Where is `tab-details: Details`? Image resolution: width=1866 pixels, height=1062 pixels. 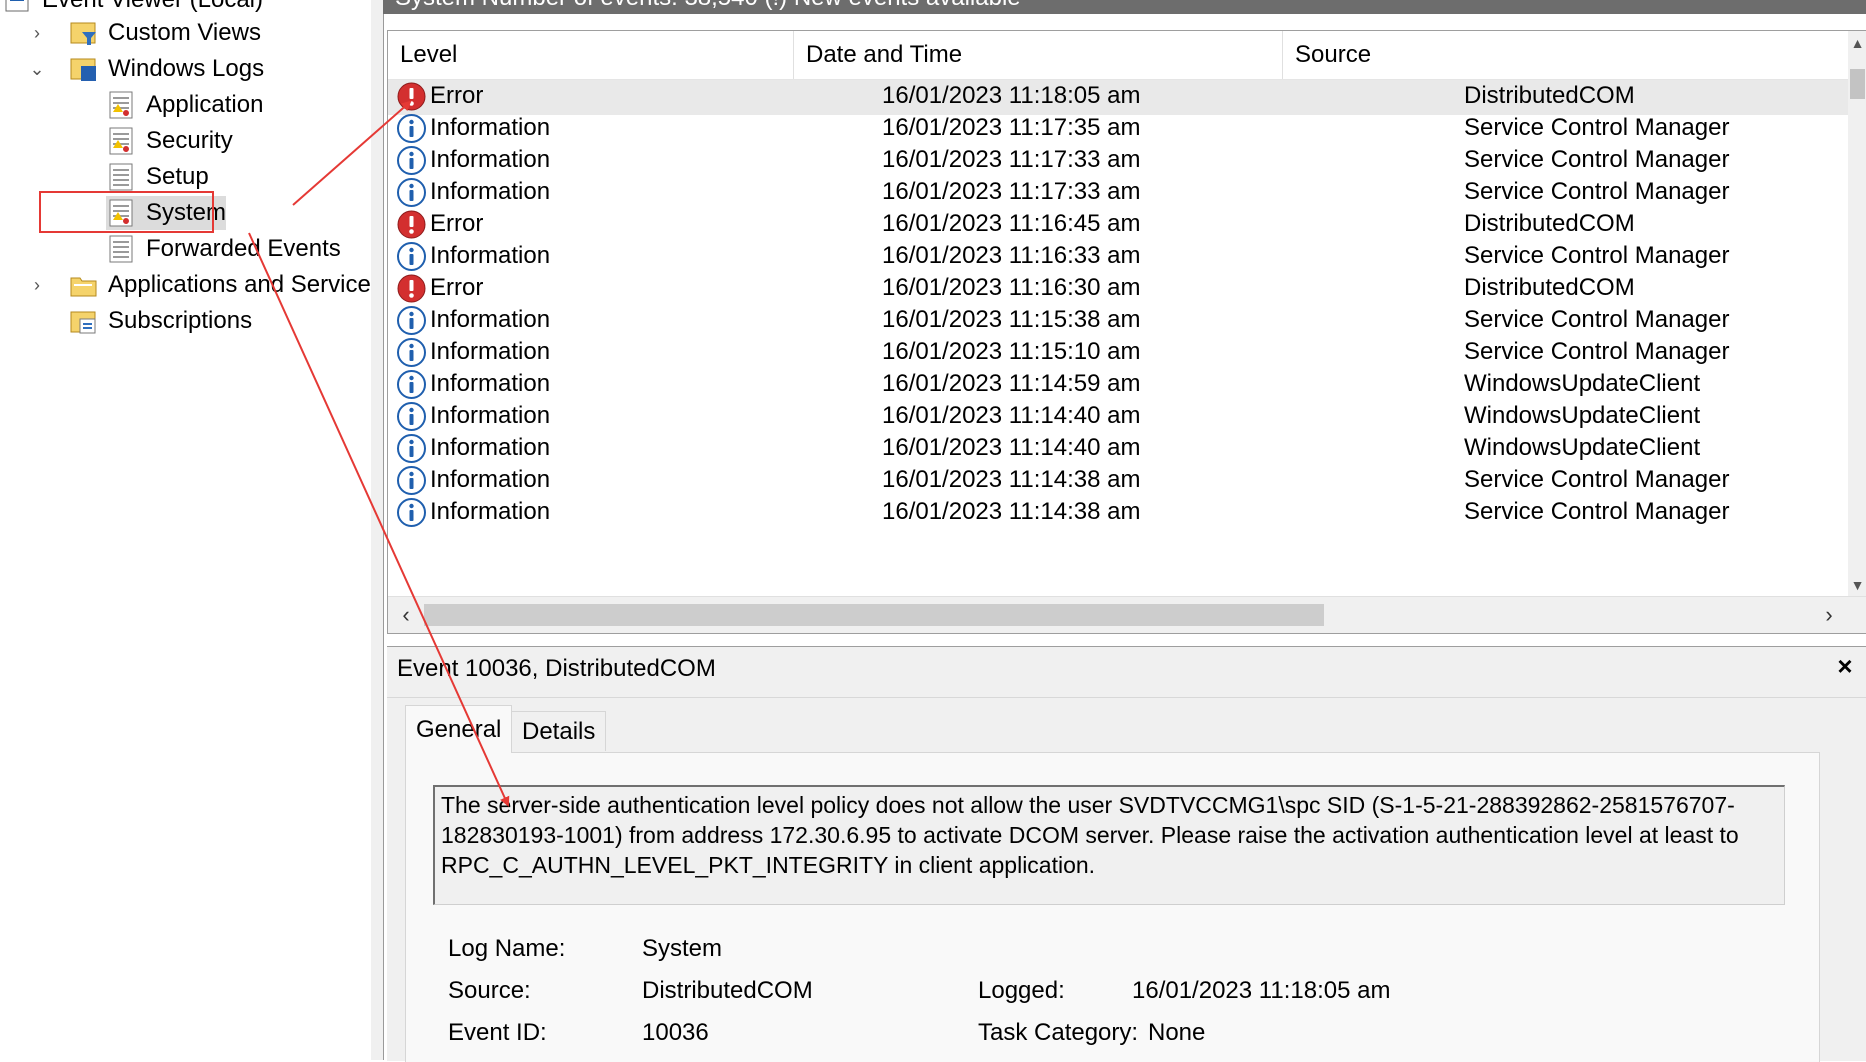
tab-details: Details is located at coordinates (559, 731).